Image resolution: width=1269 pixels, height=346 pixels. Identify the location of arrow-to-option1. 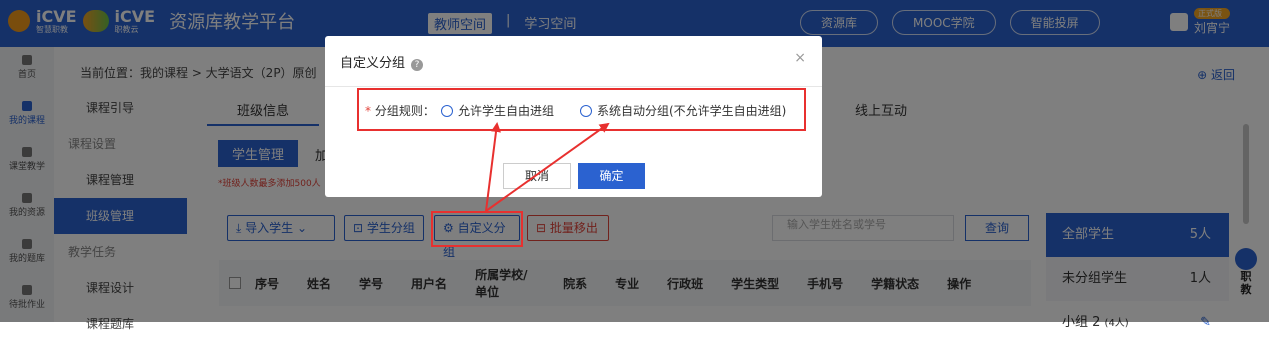
(493, 167).